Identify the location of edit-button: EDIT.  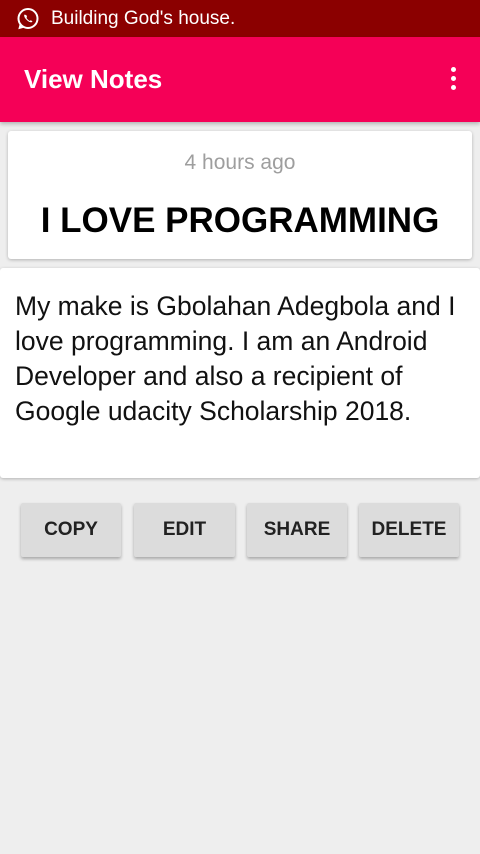
(184, 530).